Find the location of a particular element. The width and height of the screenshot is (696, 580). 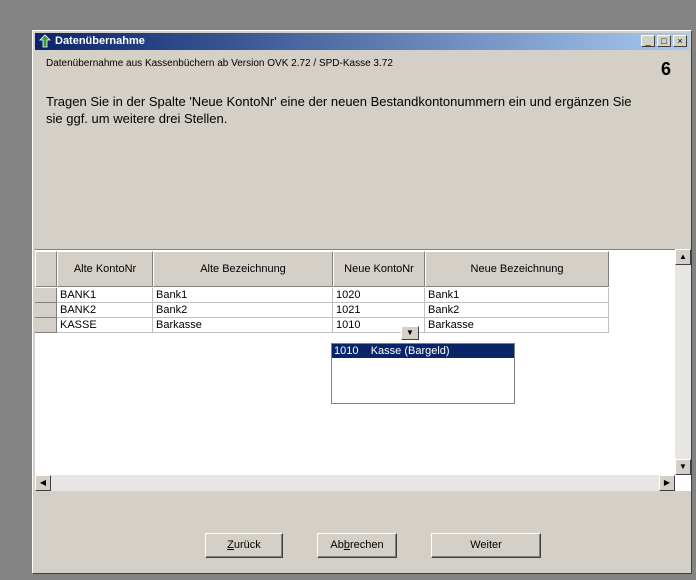

cell-neue-bezeichnung: Bank1 is located at coordinates (517, 295).